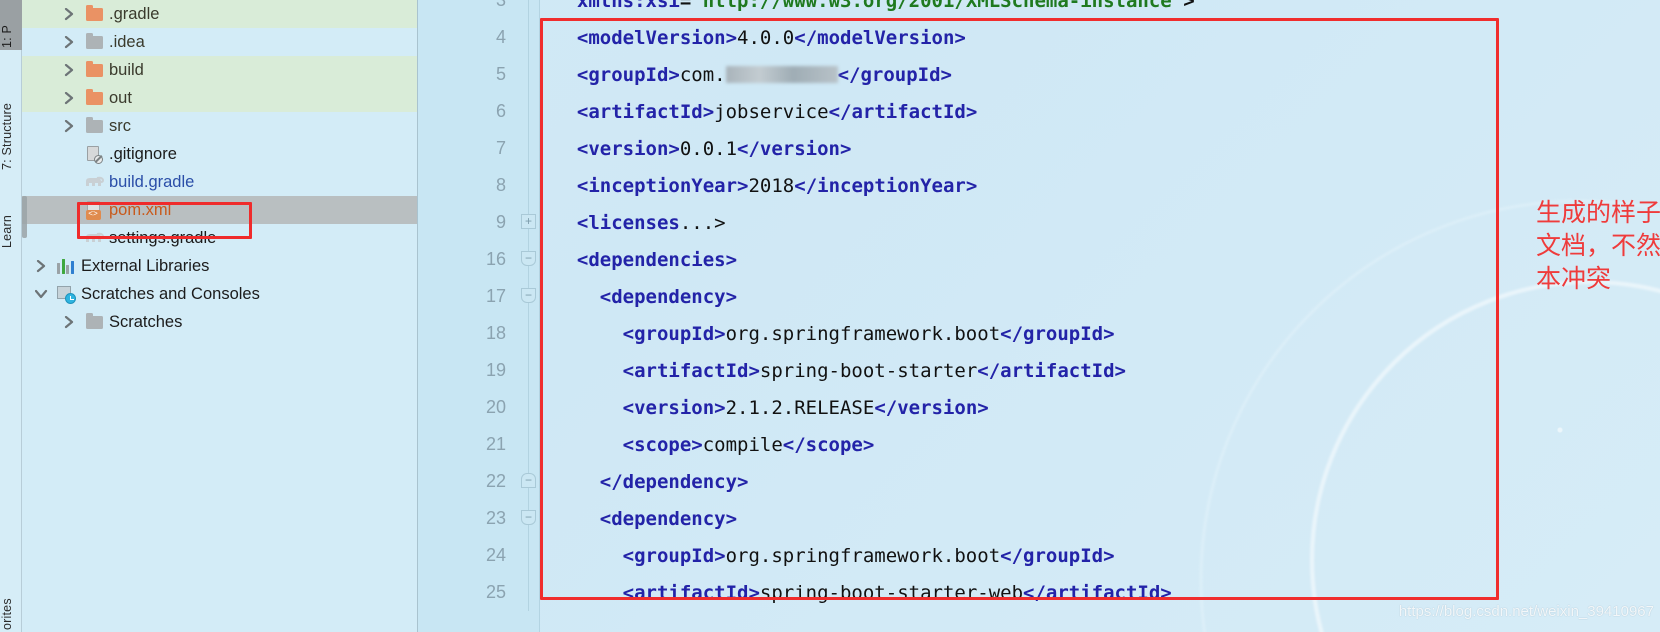 The height and width of the screenshot is (632, 1660). Describe the element at coordinates (94, 182) in the screenshot. I see `gradle-elephant-icon` at that location.